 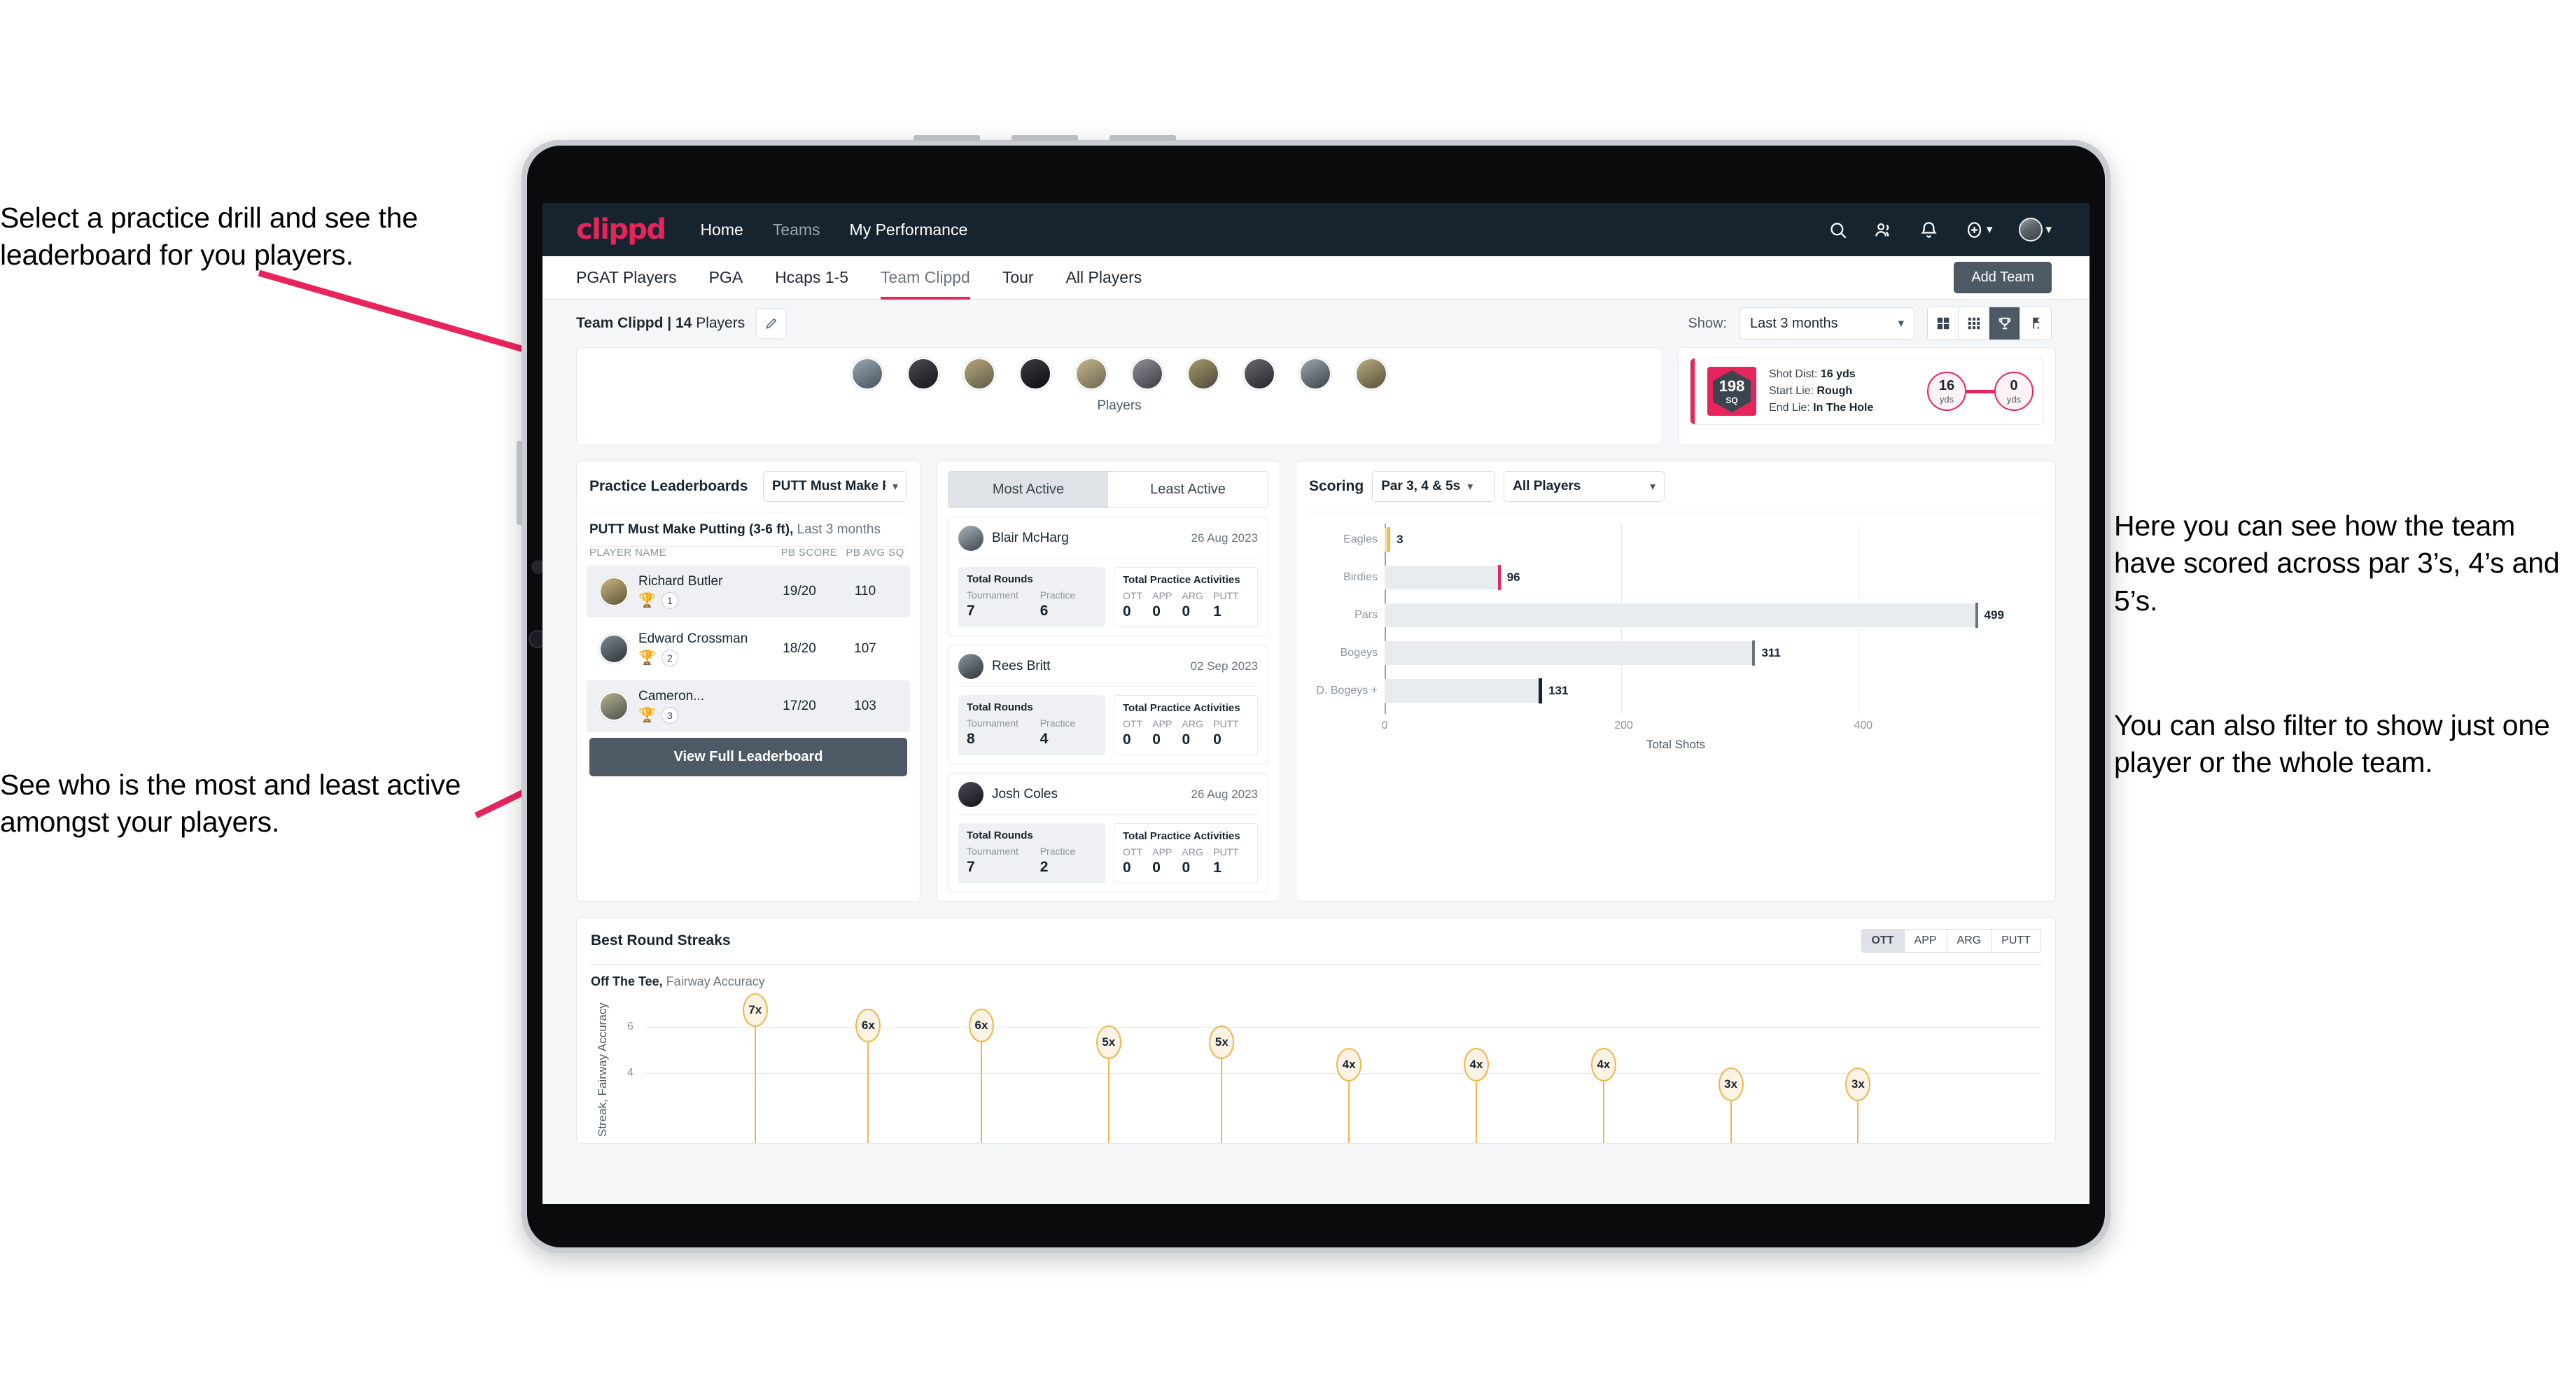 I want to click on putt-label: PUTT, so click(x=1226, y=723).